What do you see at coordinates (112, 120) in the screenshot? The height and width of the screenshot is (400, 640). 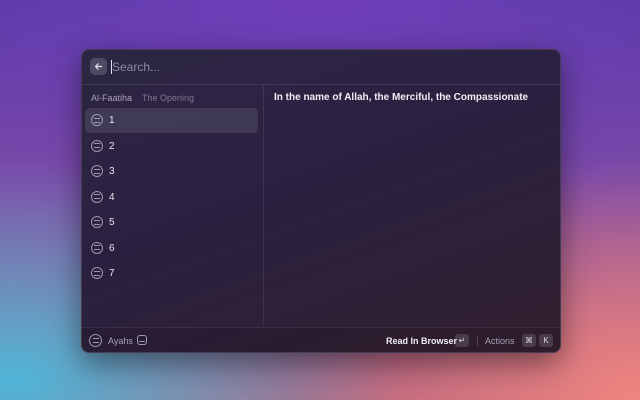 I see `list-item-label: 1` at bounding box center [112, 120].